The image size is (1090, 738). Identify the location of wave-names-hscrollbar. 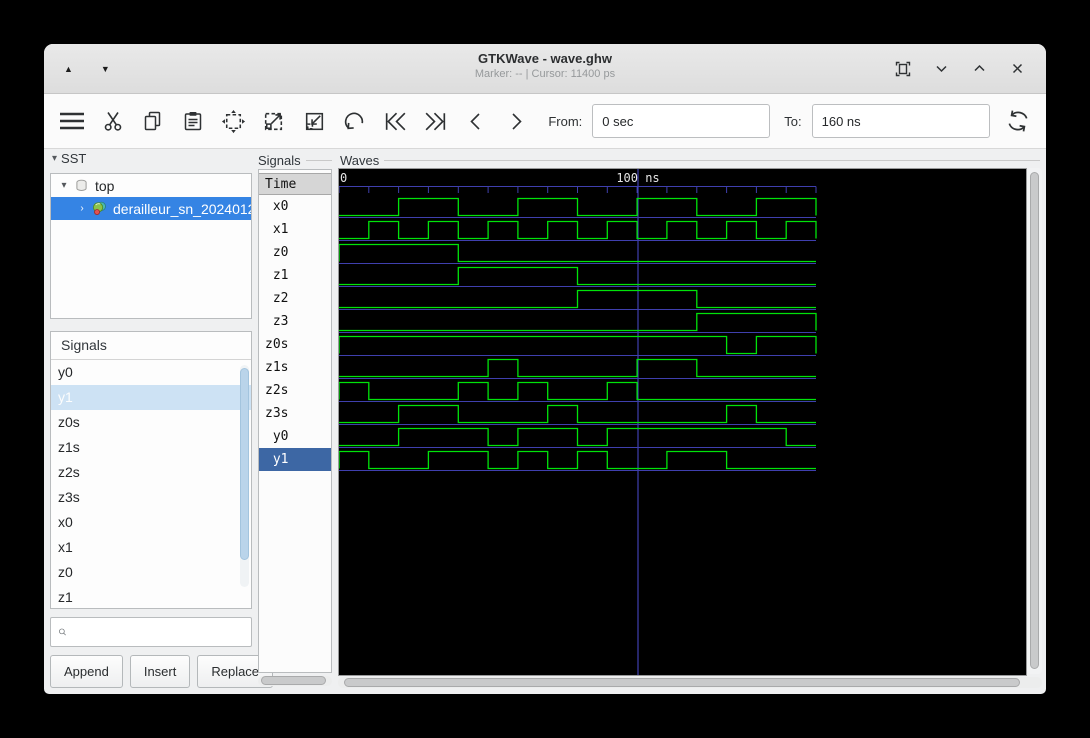
(295, 681).